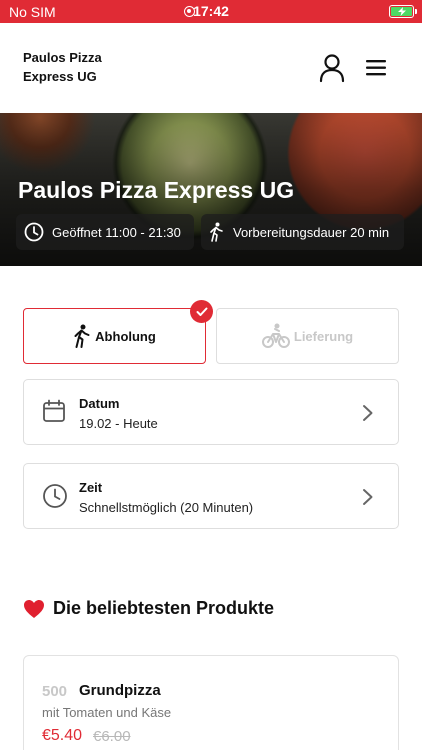  Describe the element at coordinates (377, 68) in the screenshot. I see `menu-icon` at that location.